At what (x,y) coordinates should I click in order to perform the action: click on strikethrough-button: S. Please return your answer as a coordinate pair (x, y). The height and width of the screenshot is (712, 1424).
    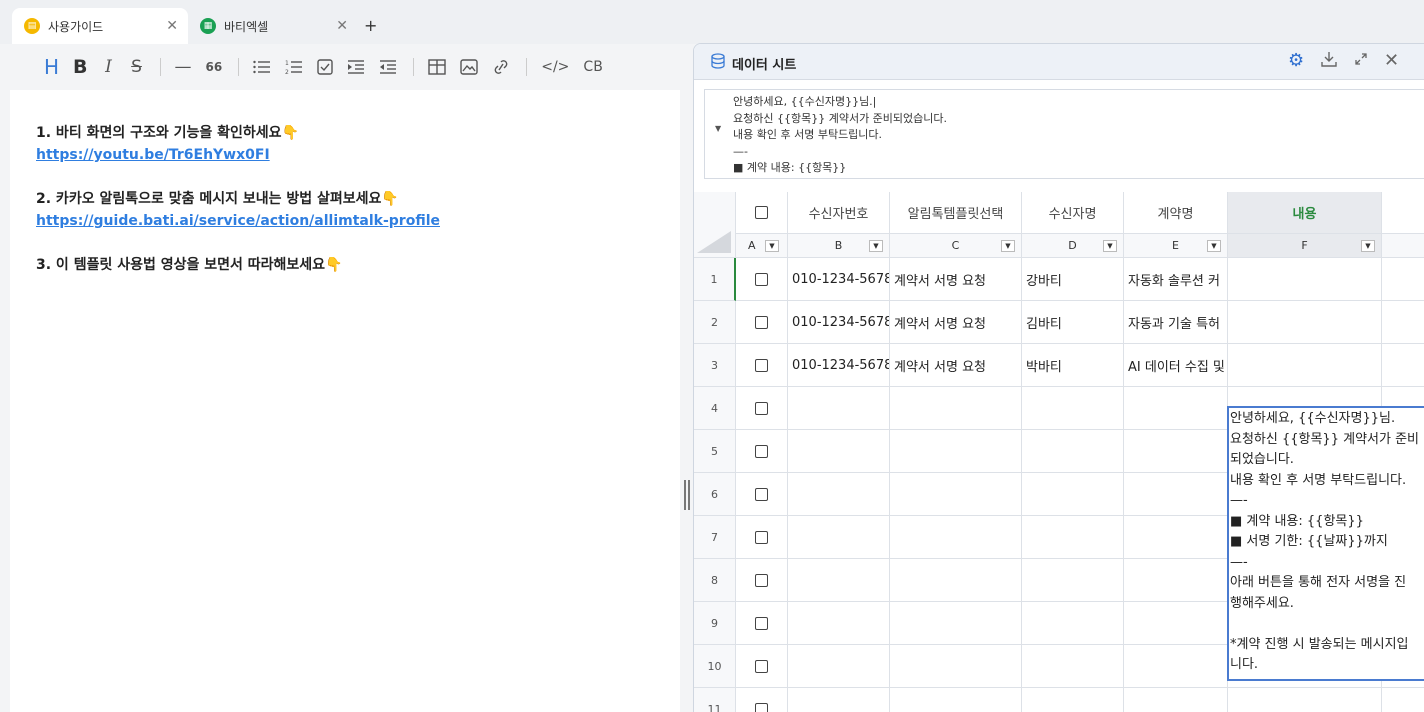
    Looking at the image, I should click on (137, 67).